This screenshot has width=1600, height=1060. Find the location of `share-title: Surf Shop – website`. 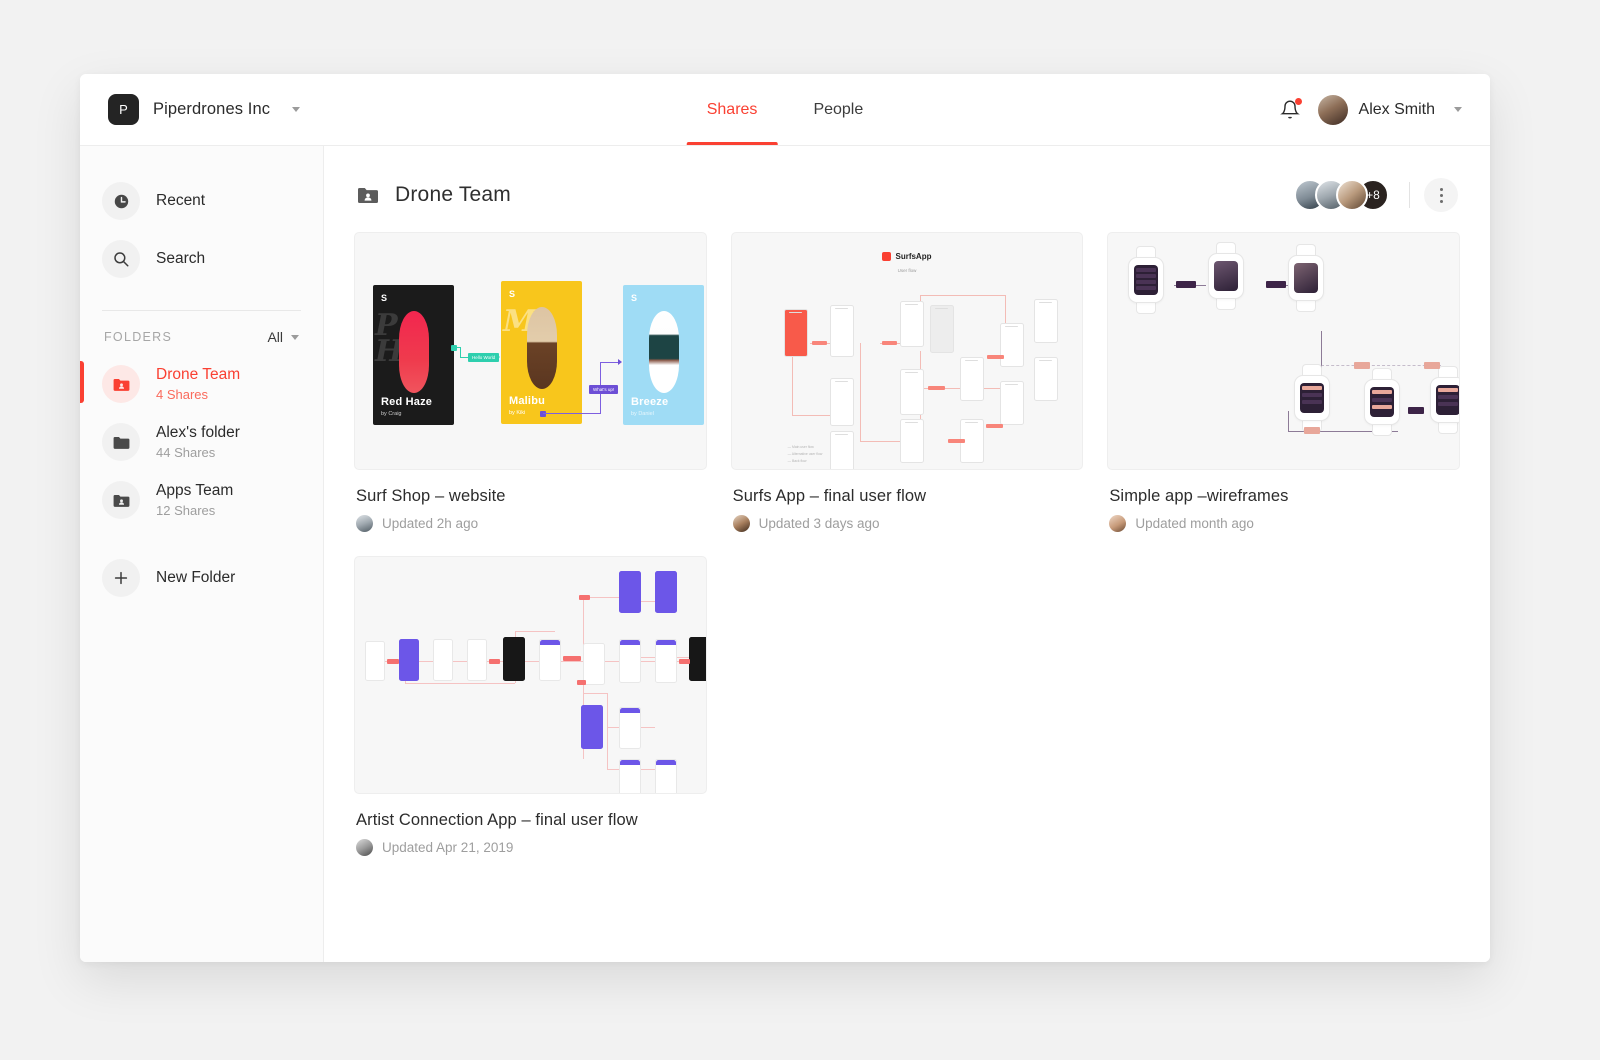

share-title: Surf Shop – website is located at coordinates (431, 496).